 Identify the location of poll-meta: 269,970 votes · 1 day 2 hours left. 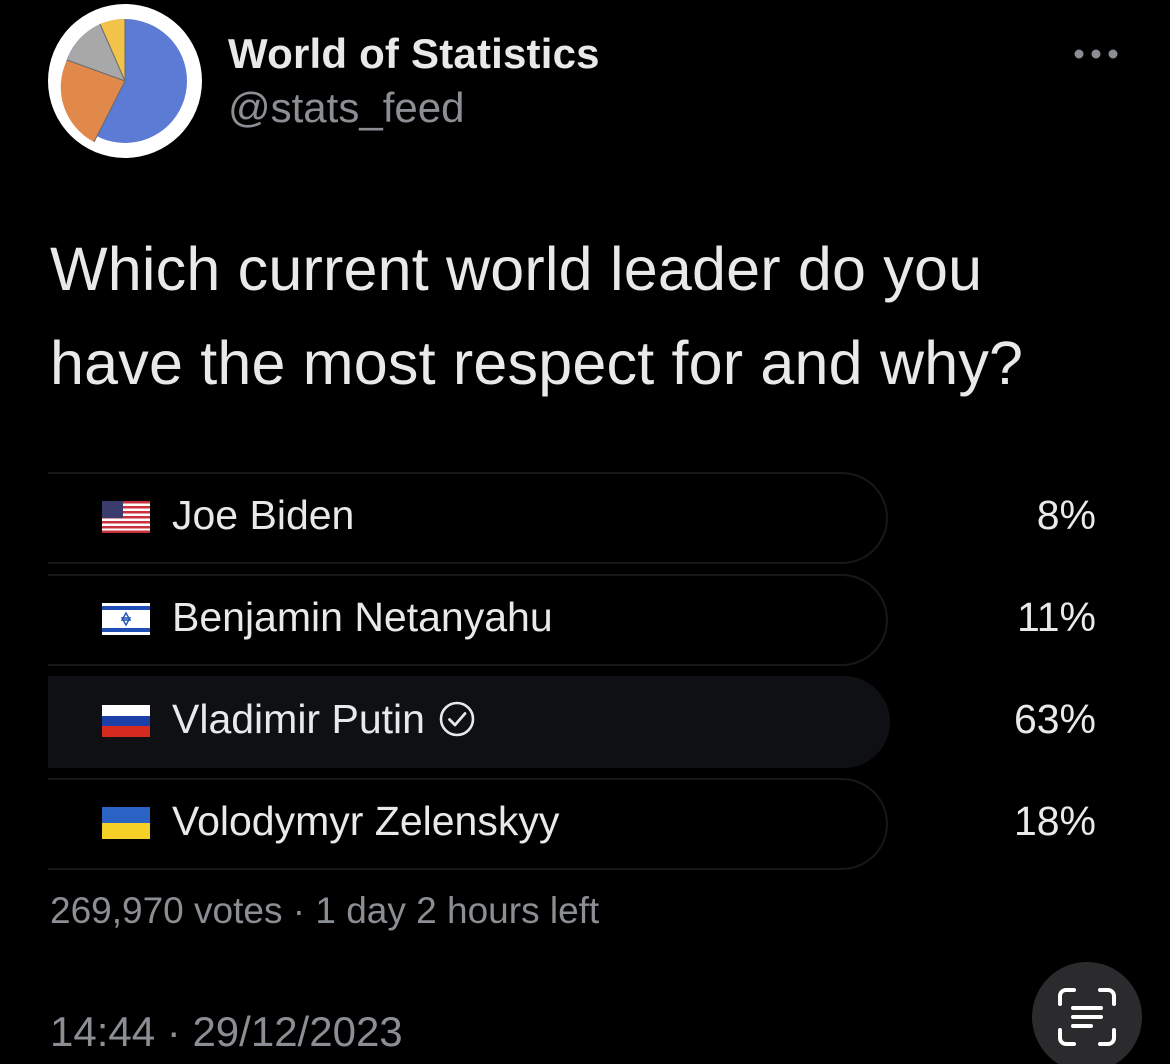
(324, 911).